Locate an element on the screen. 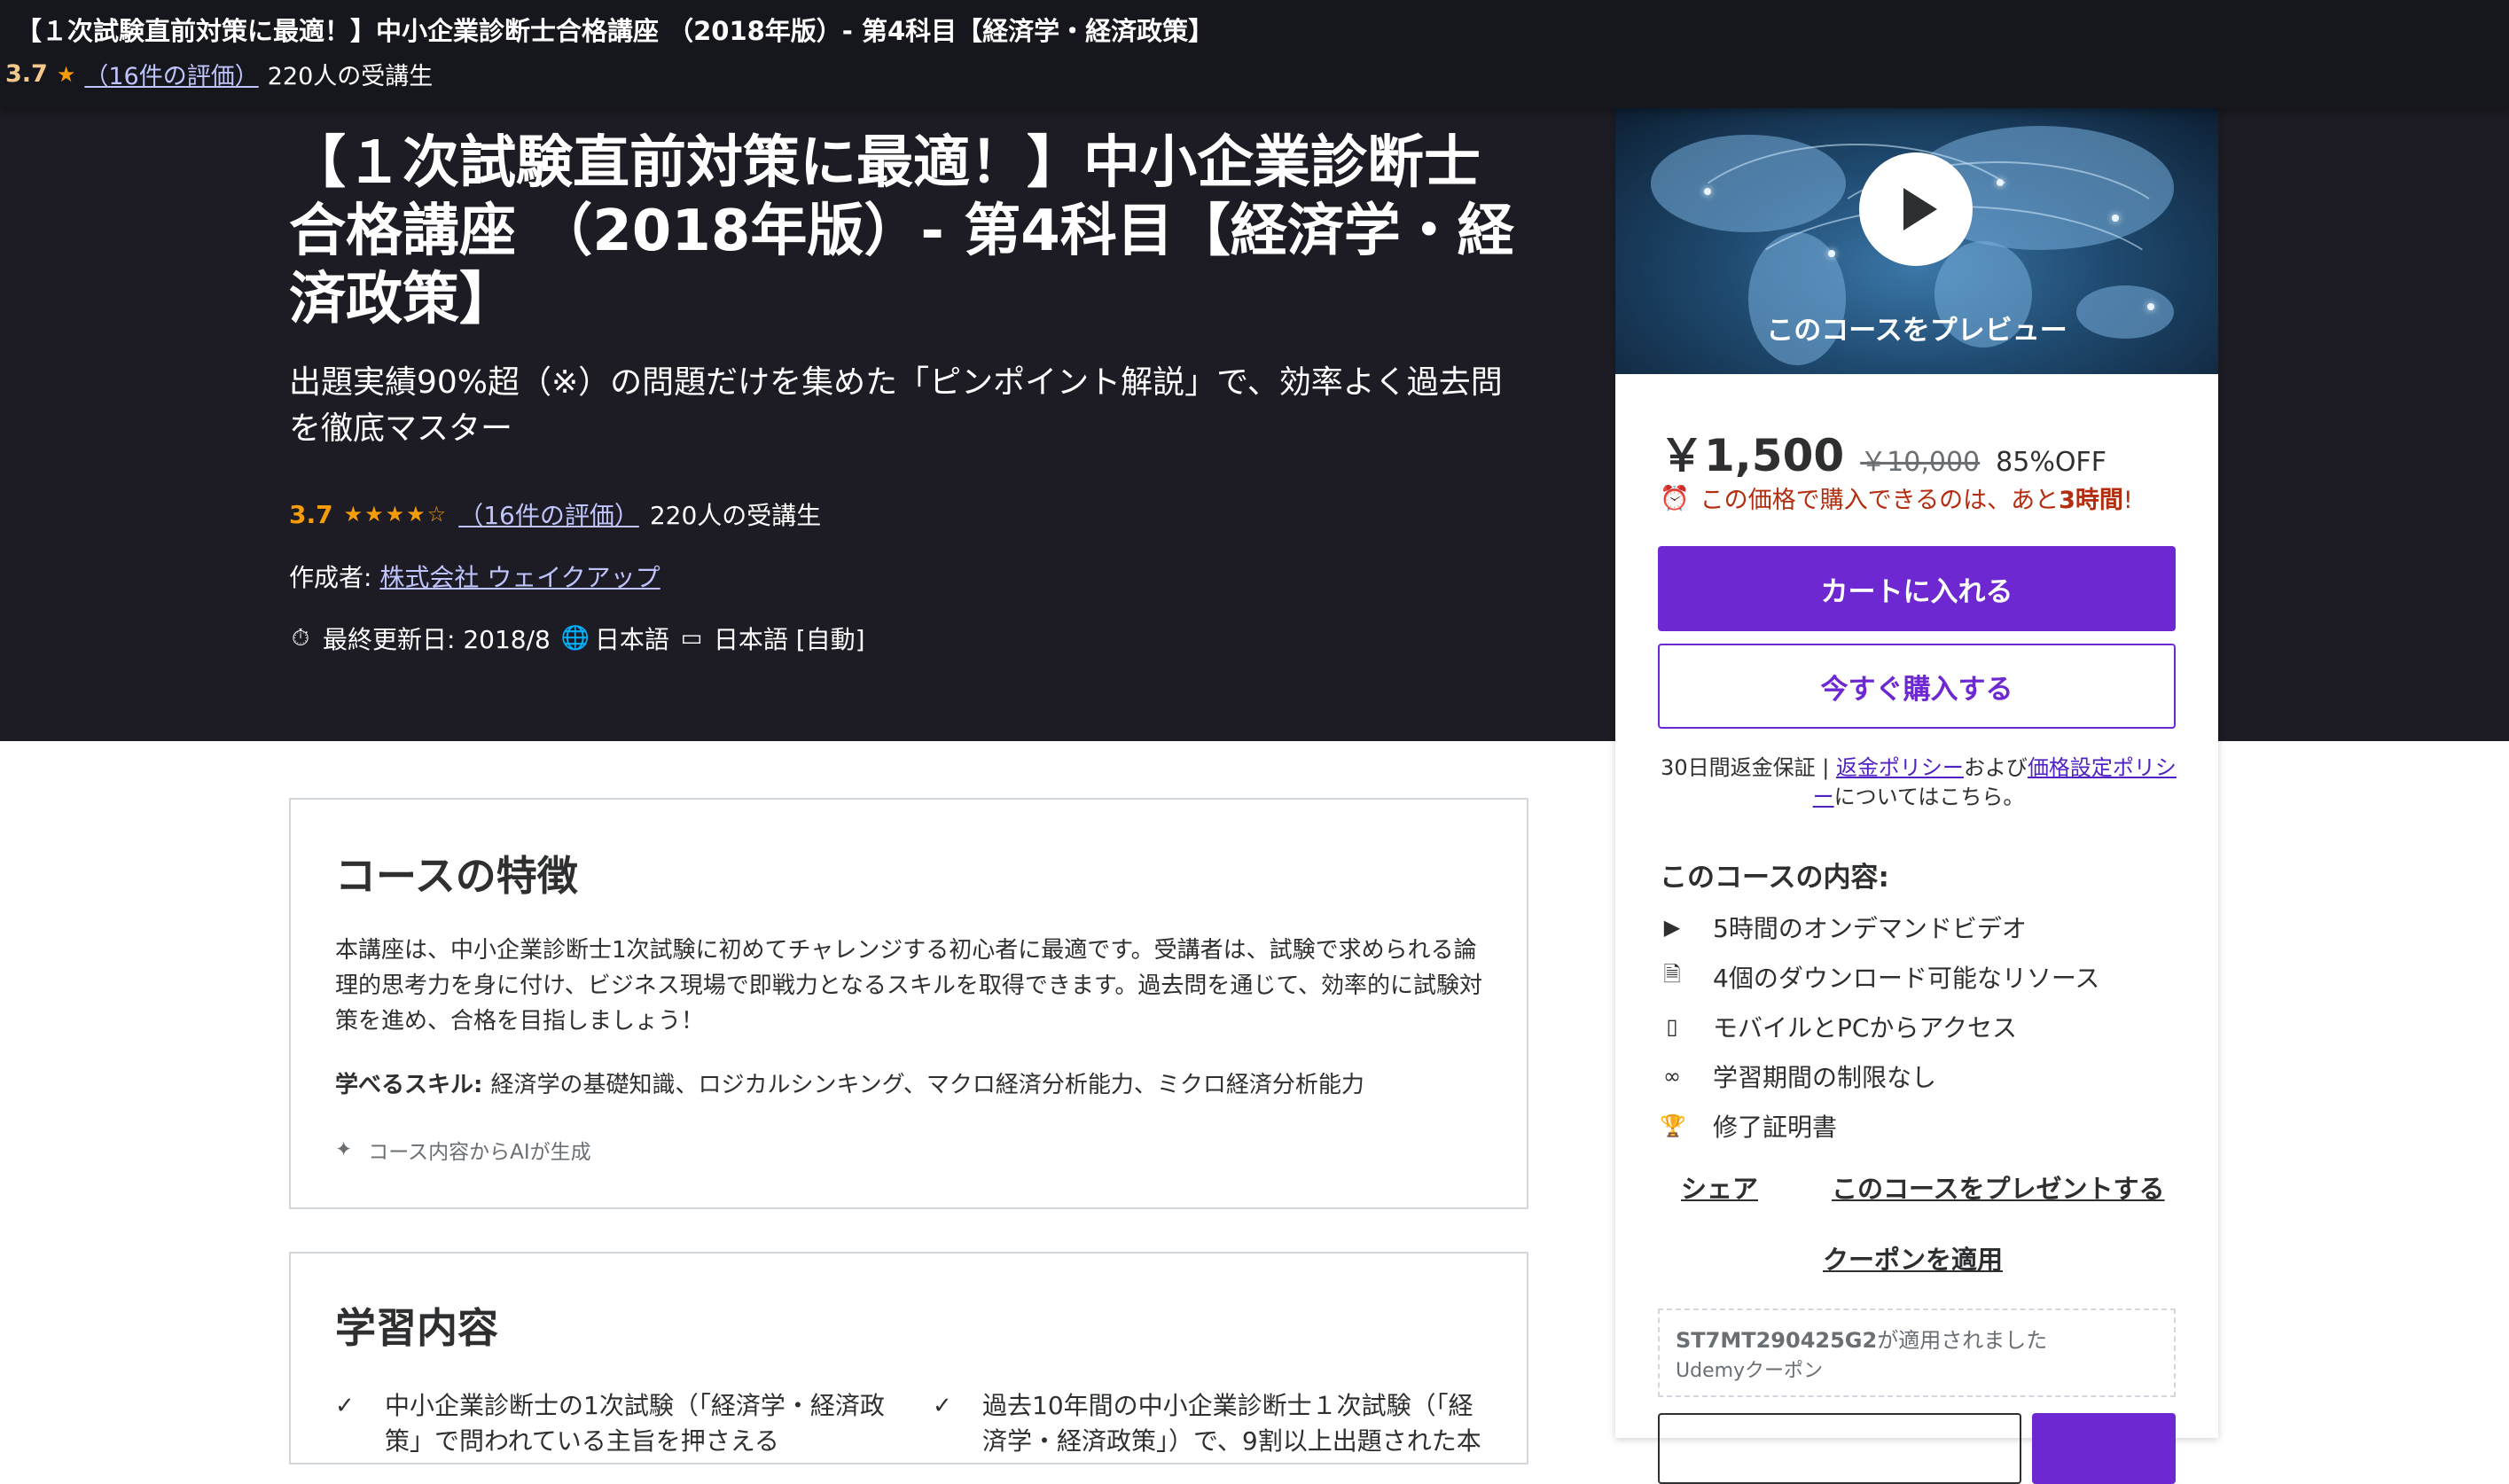 This screenshot has width=2509, height=1484. video-icon: ▶ is located at coordinates (1672, 927).